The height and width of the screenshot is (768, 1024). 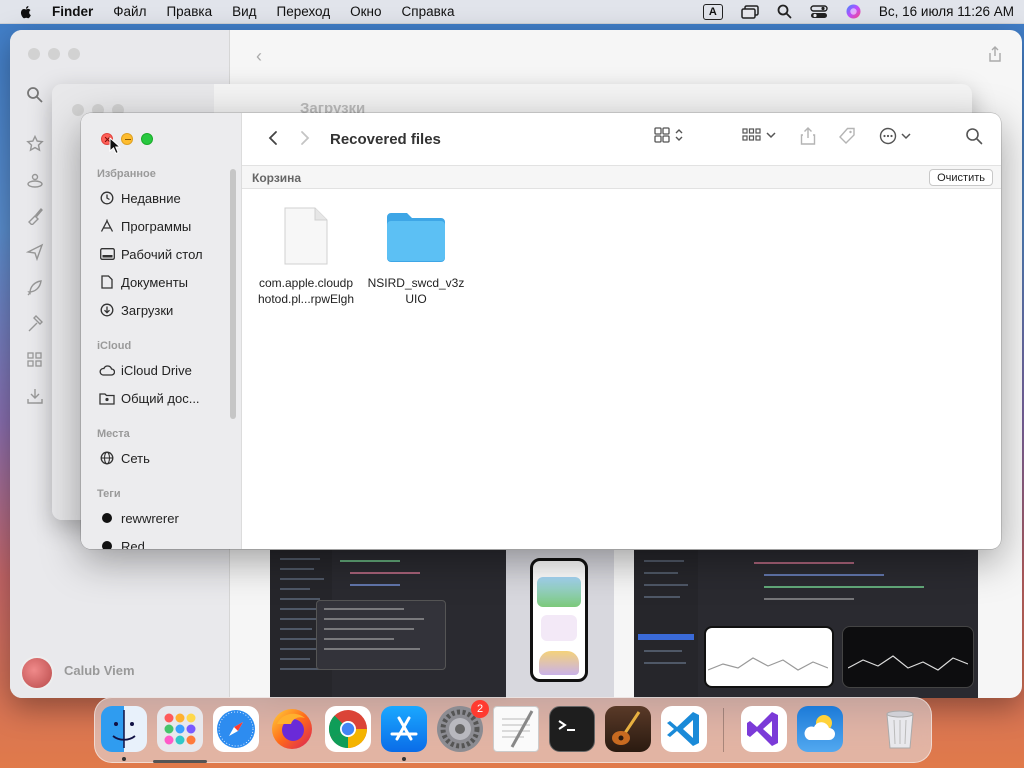 I want to click on siri-icon, so click(x=853, y=11).